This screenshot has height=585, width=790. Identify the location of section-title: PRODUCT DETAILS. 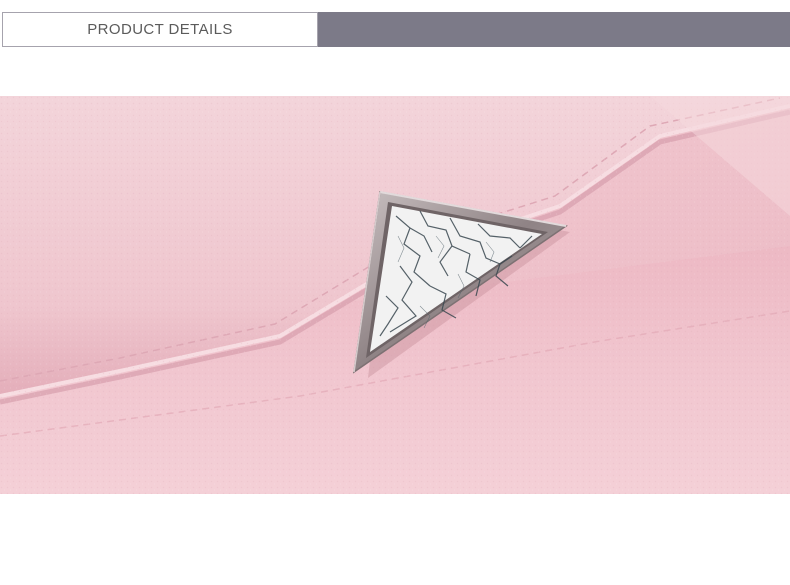
(160, 29).